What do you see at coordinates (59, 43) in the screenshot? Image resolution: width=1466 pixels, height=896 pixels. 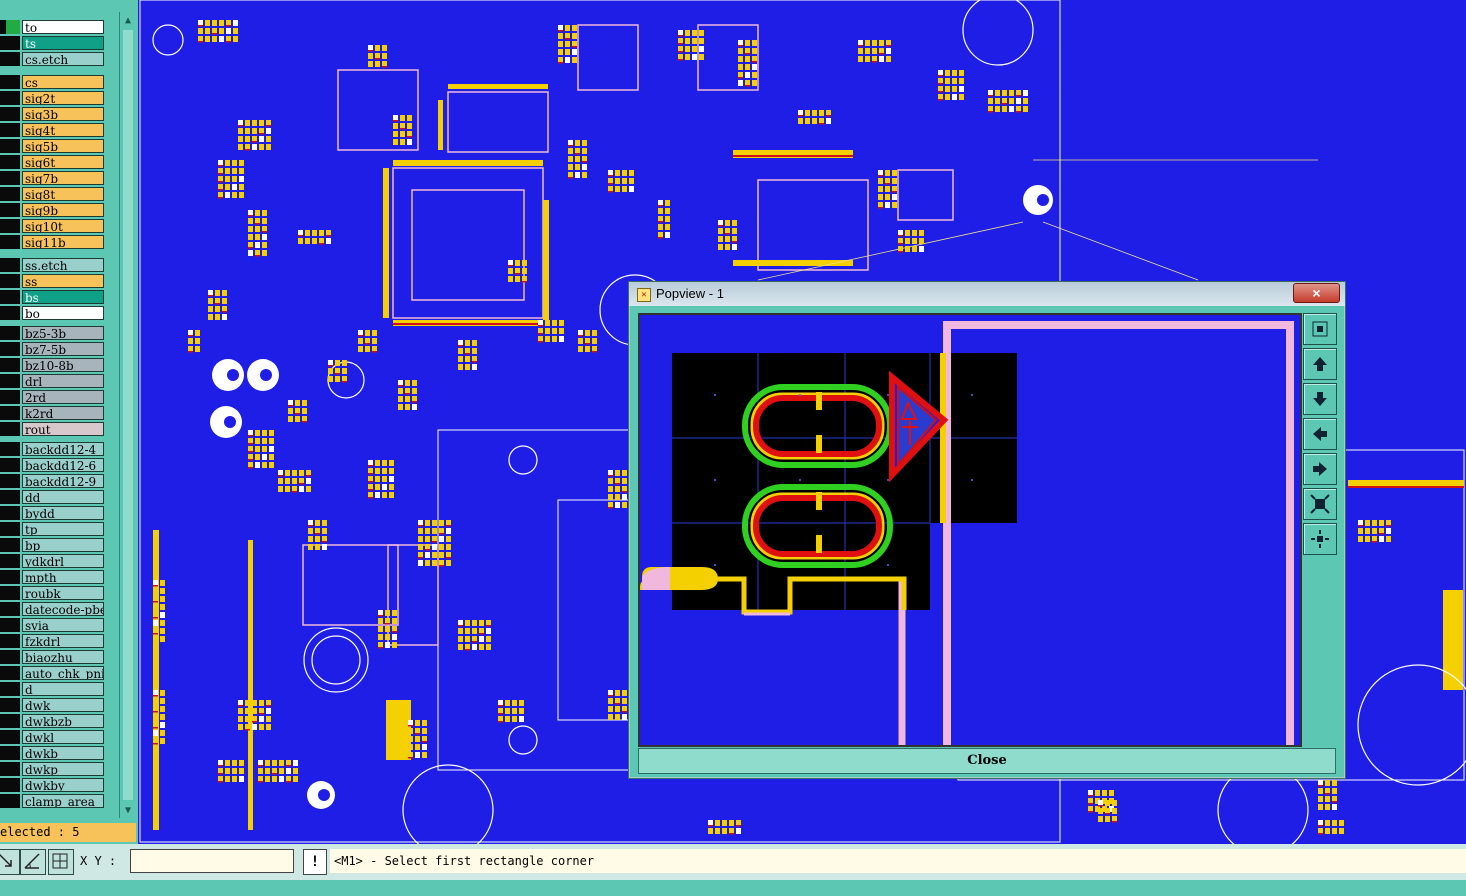 I see `layer-row: ts` at bounding box center [59, 43].